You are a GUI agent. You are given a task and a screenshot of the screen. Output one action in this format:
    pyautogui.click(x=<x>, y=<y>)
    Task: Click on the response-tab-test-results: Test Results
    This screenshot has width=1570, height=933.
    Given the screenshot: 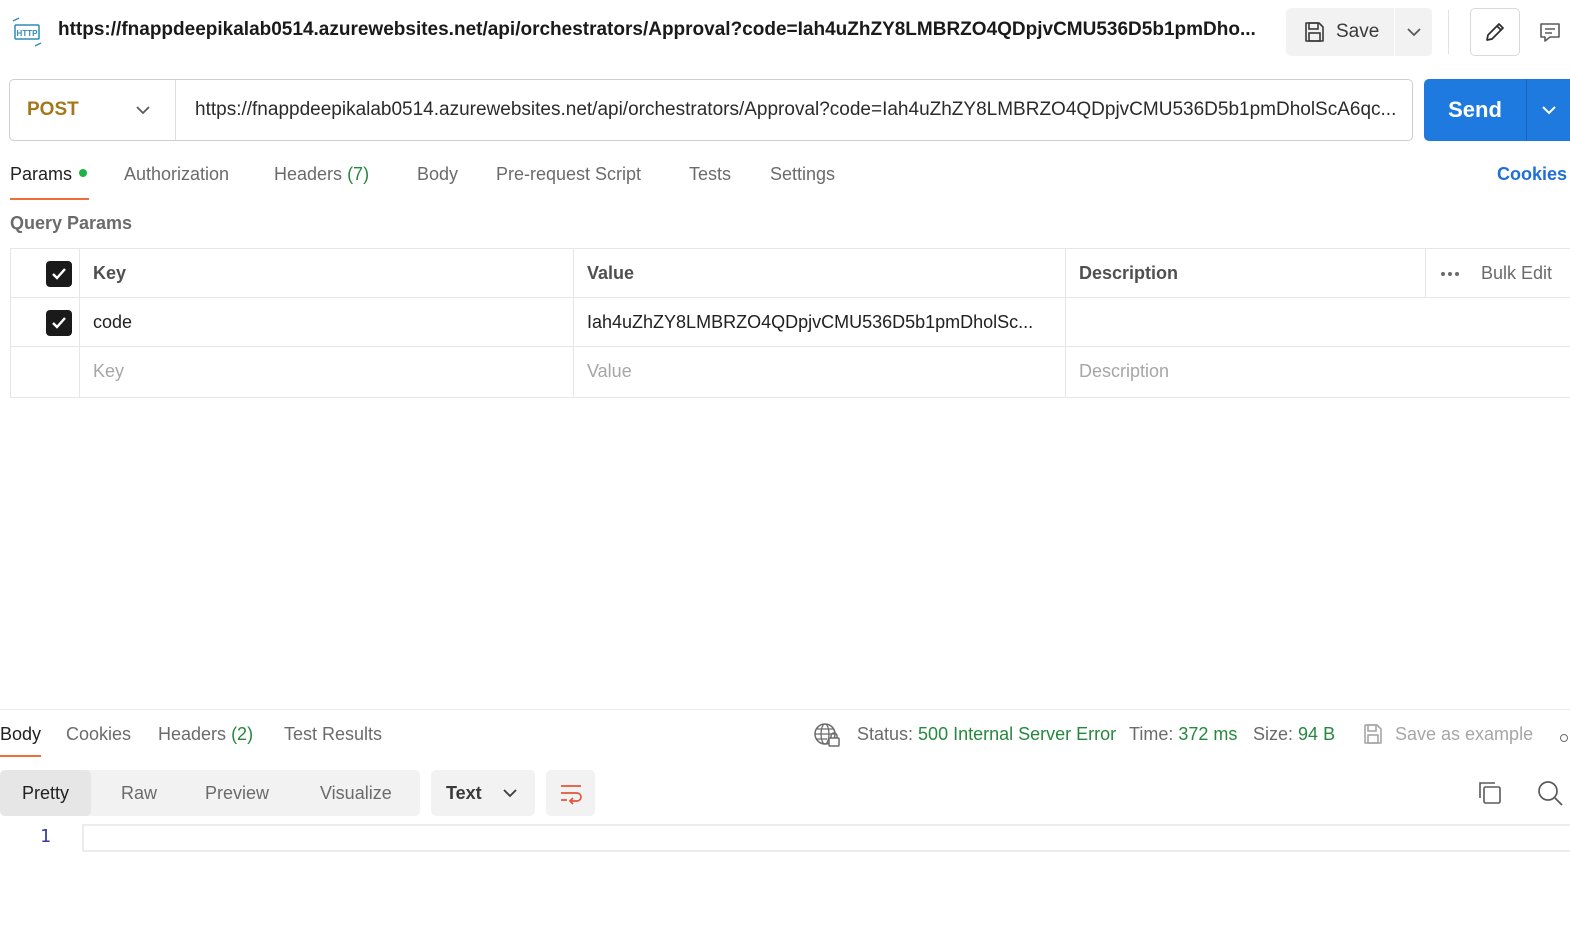 What is the action you would take?
    pyautogui.click(x=333, y=734)
    